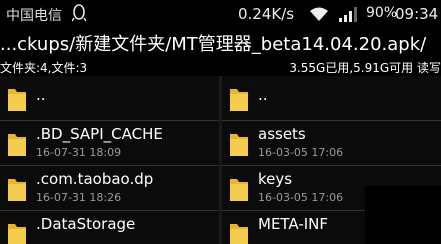 The width and height of the screenshot is (441, 244). Describe the element at coordinates (79, 13) in the screenshot. I see `qq-icon` at that location.